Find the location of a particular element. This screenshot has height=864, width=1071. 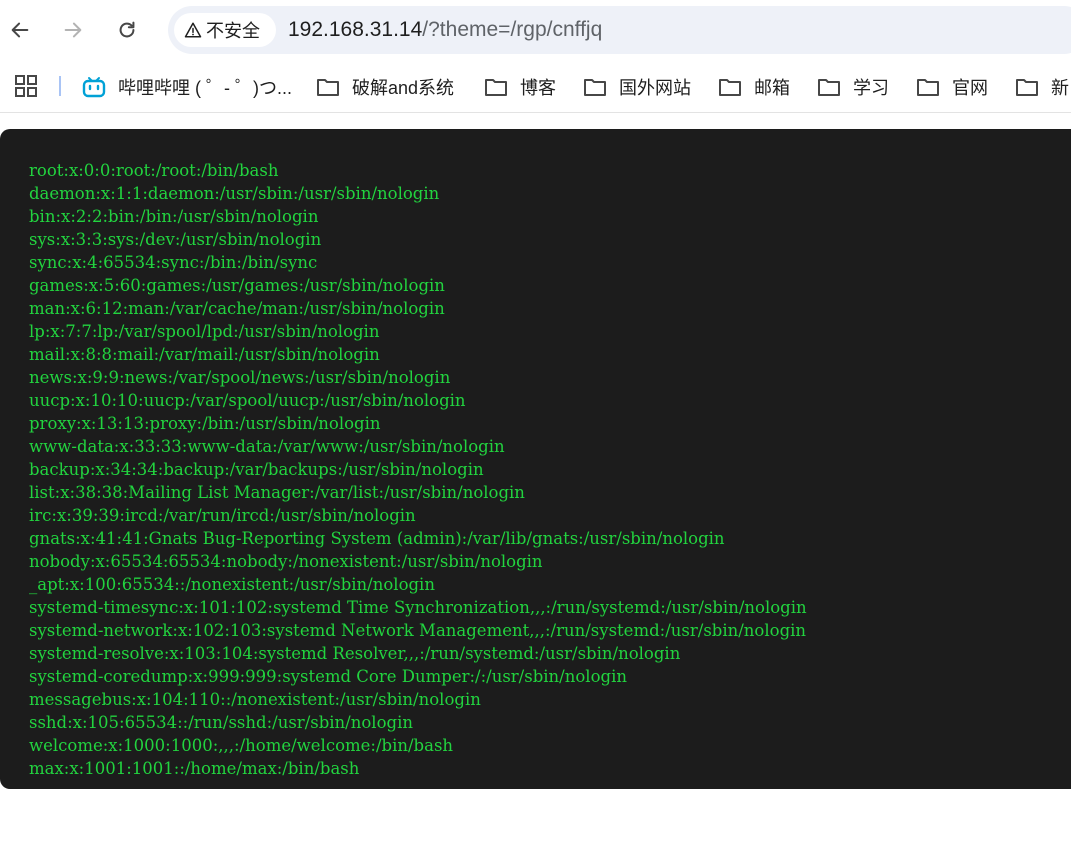

url-text: 192.168.31.14/?theme=/rgp/cnffjq is located at coordinates (445, 30).